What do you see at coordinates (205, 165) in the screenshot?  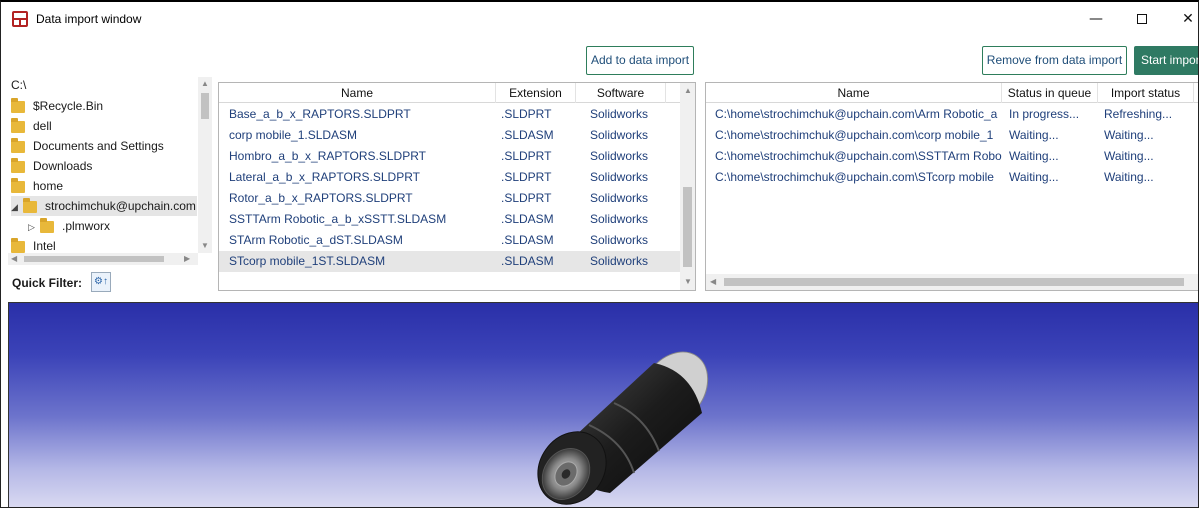 I see `tree-vertical-scrollbar: ▲ ▼` at bounding box center [205, 165].